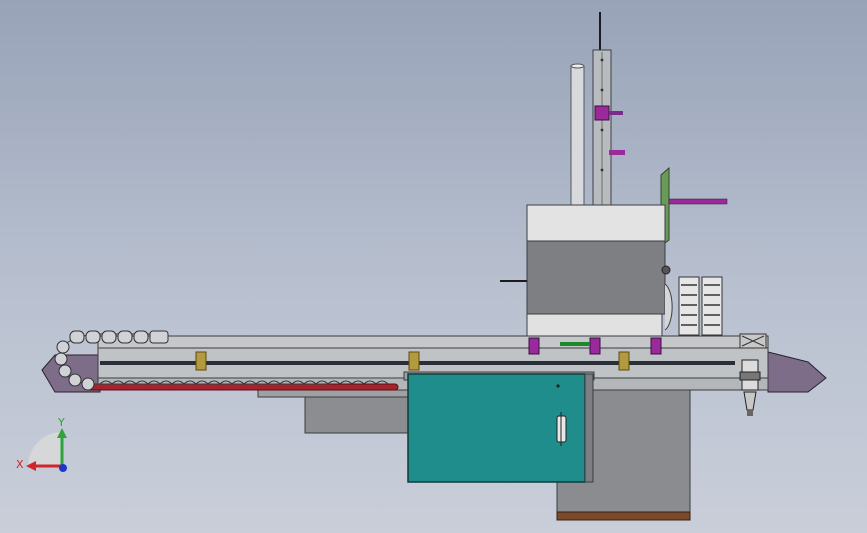 Image resolution: width=867 pixels, height=533 pixels. I want to click on carriage-lower-plate, so click(594, 325).